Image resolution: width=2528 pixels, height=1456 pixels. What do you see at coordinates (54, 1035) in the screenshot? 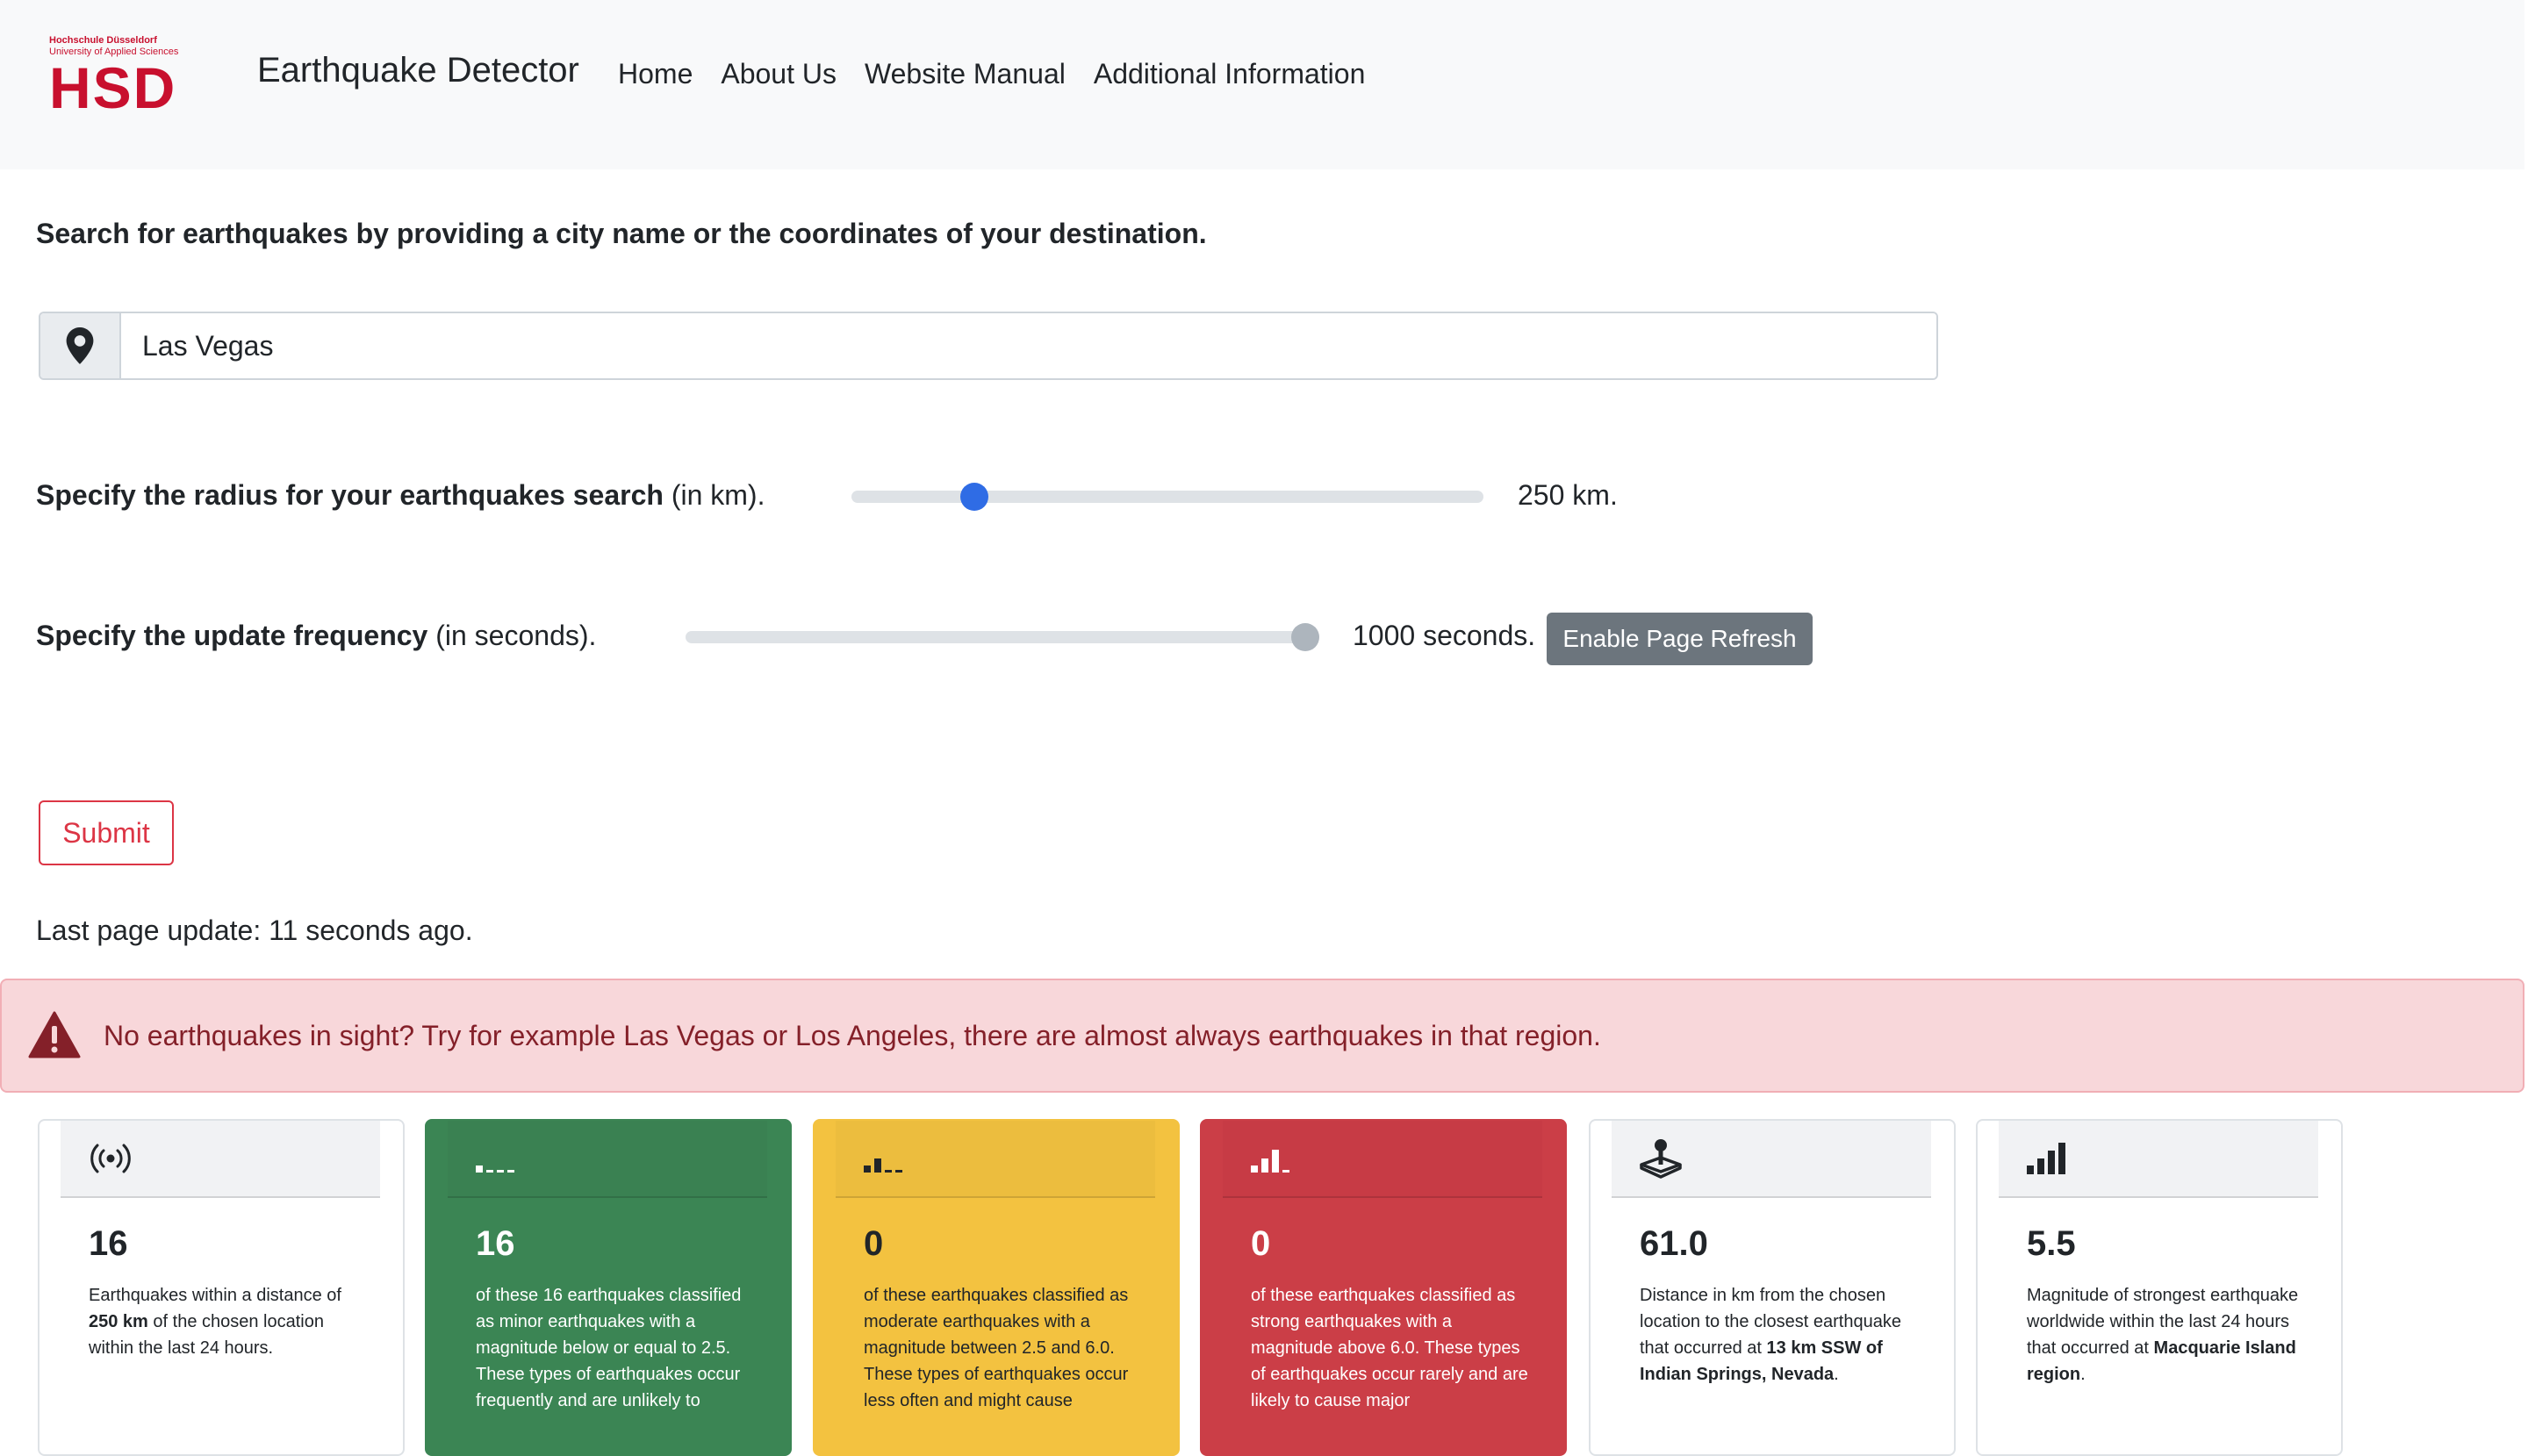
I see `warning-triangle-icon` at bounding box center [54, 1035].